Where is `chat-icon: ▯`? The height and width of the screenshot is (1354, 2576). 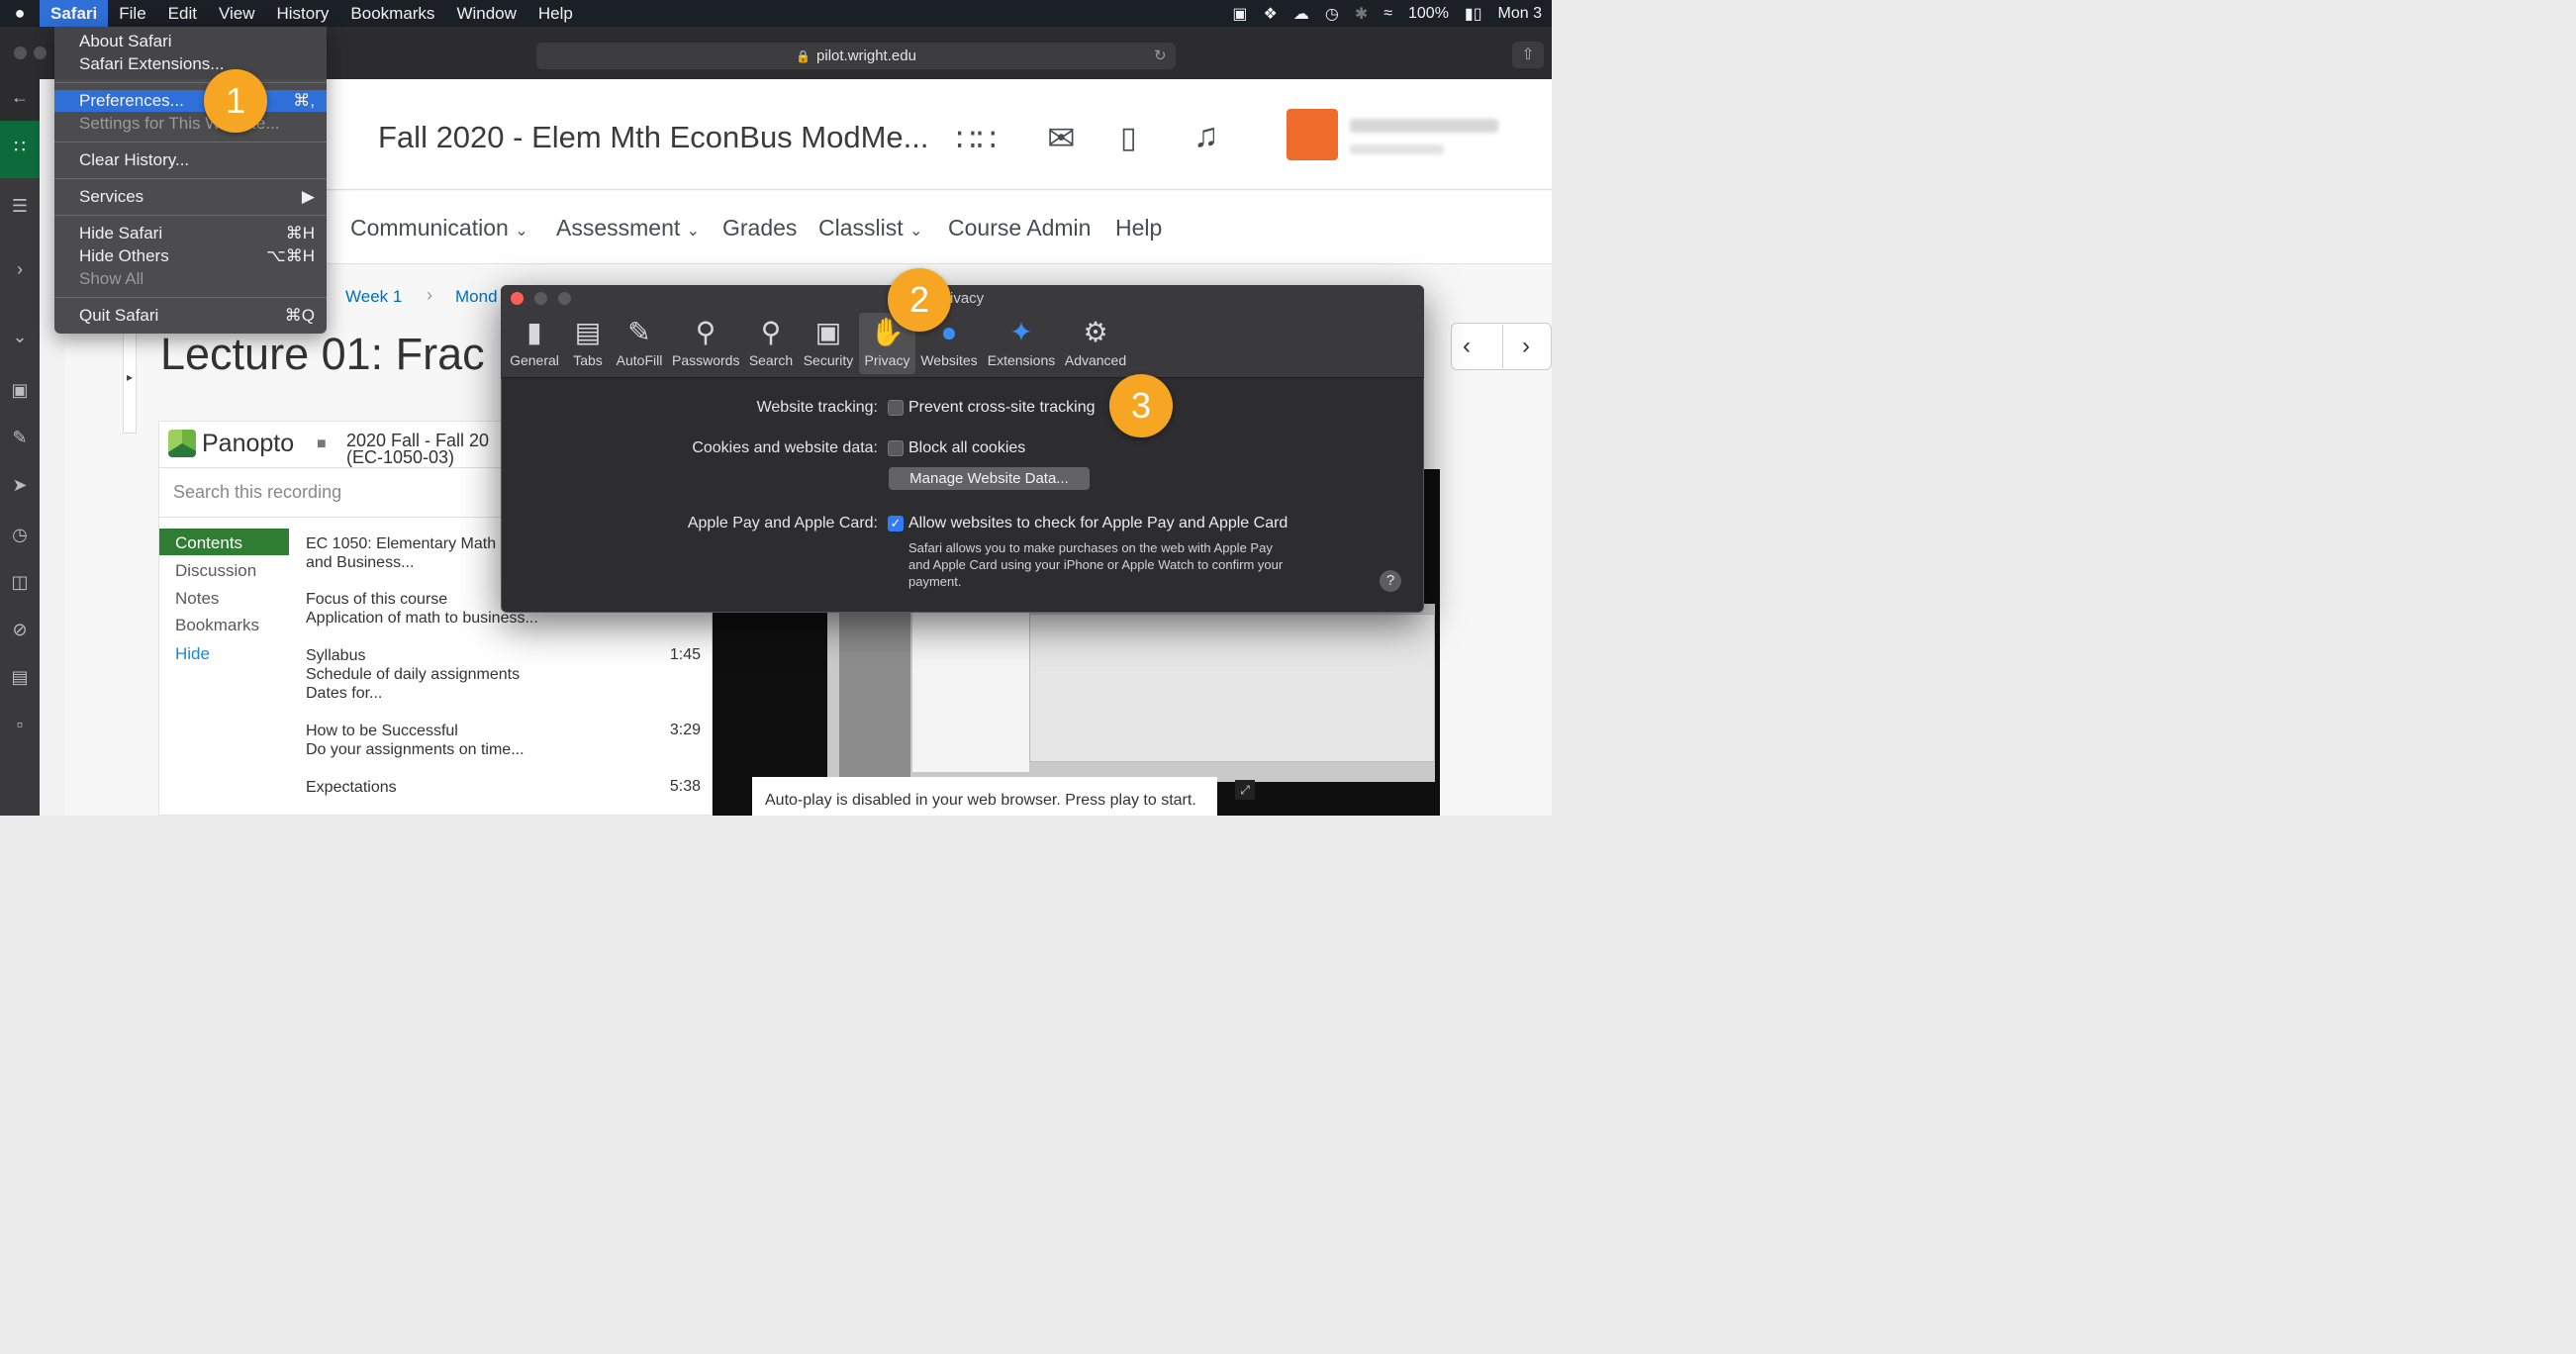
chat-icon: ▯ is located at coordinates (1128, 138).